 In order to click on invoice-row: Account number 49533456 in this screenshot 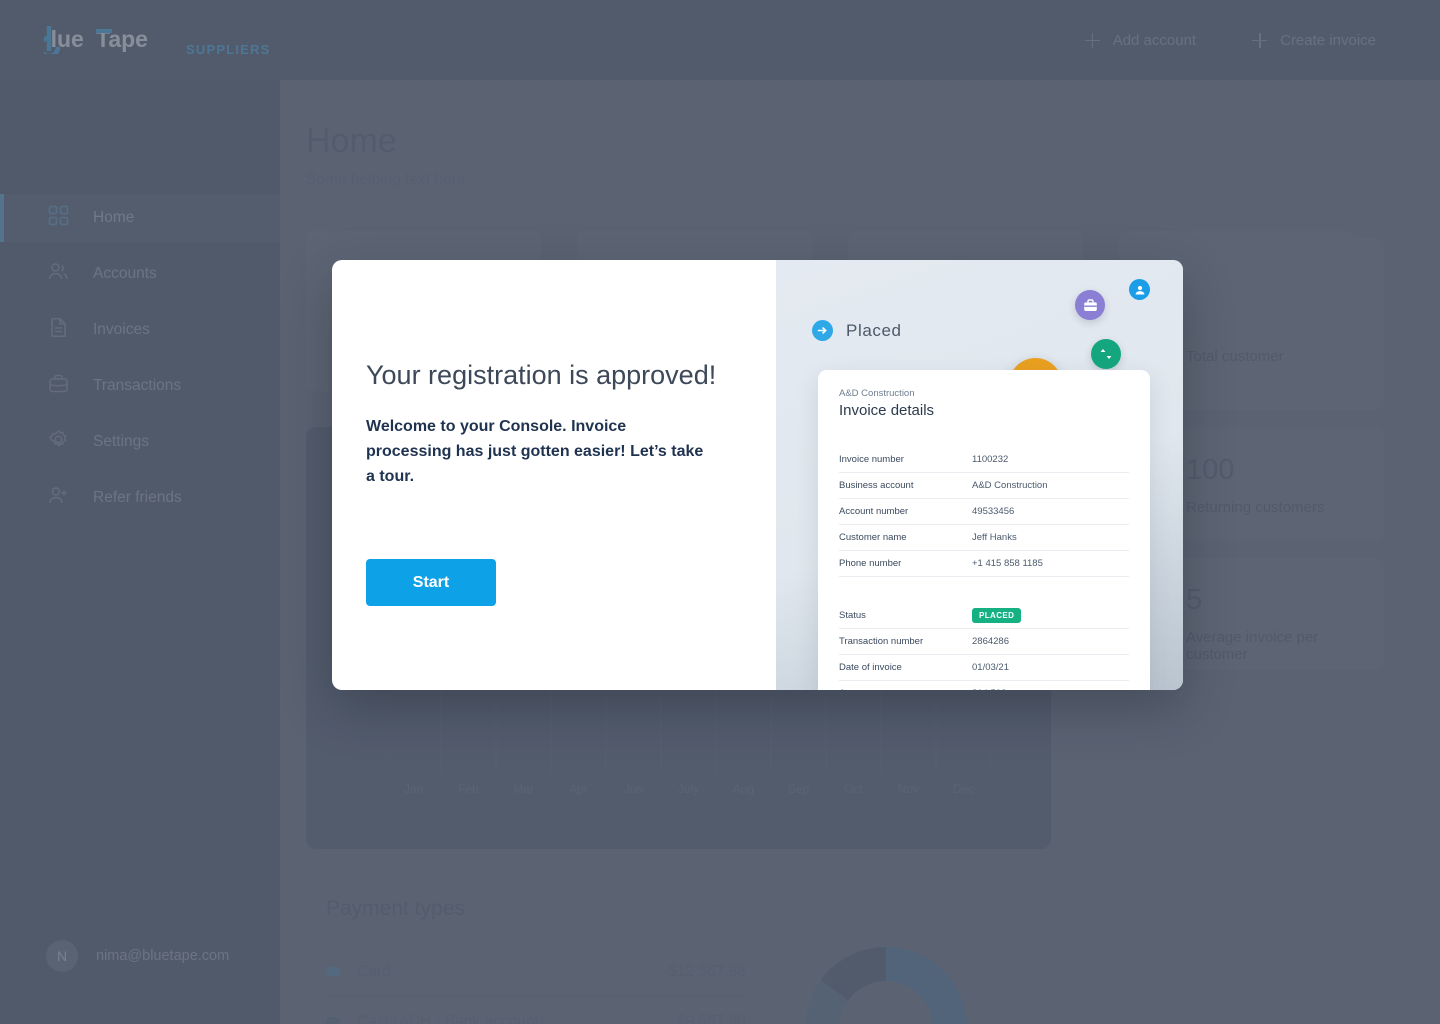, I will do `click(984, 512)`.